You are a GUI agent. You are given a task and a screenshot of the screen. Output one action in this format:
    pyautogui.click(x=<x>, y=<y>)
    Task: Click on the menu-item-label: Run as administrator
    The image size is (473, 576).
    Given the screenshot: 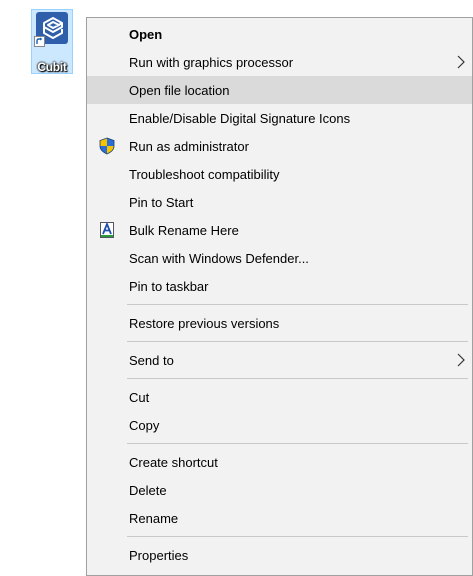 What is the action you would take?
    pyautogui.click(x=189, y=146)
    